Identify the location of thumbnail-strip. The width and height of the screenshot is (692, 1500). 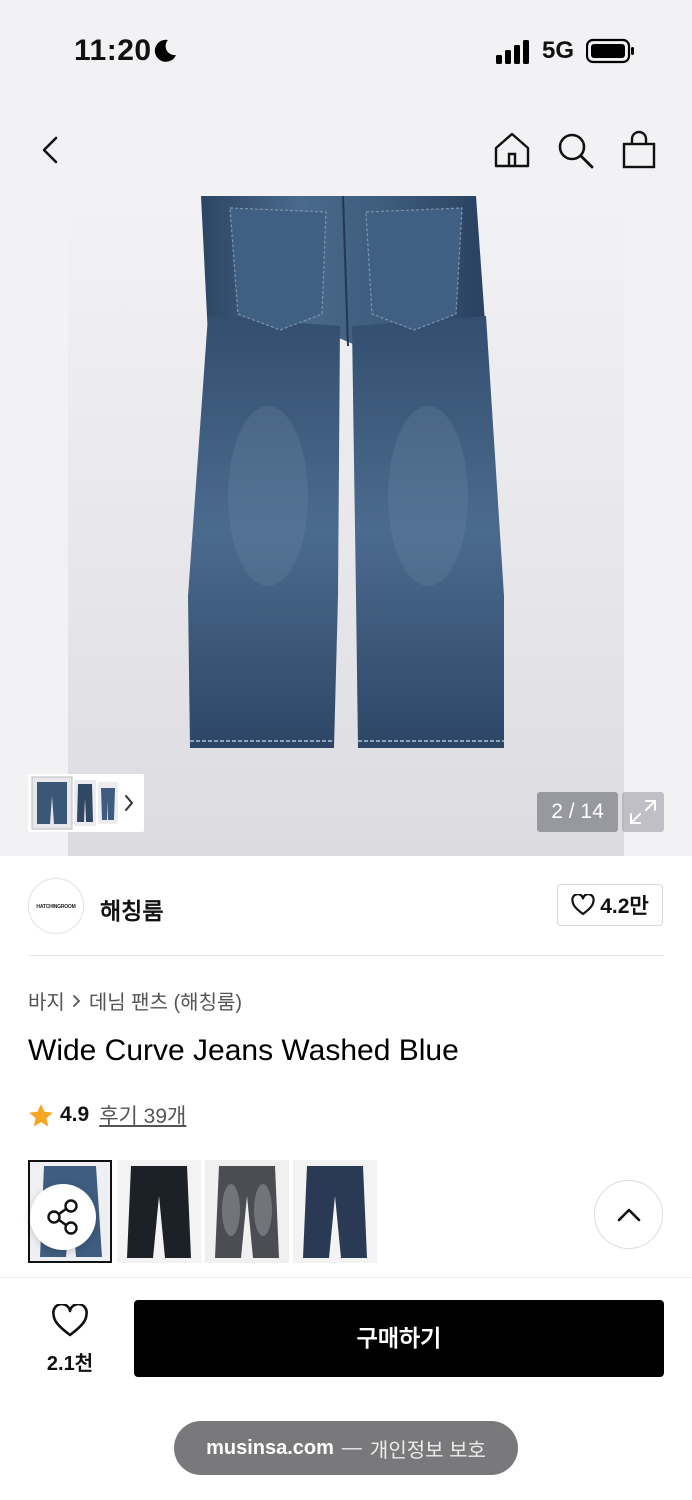
(86, 803).